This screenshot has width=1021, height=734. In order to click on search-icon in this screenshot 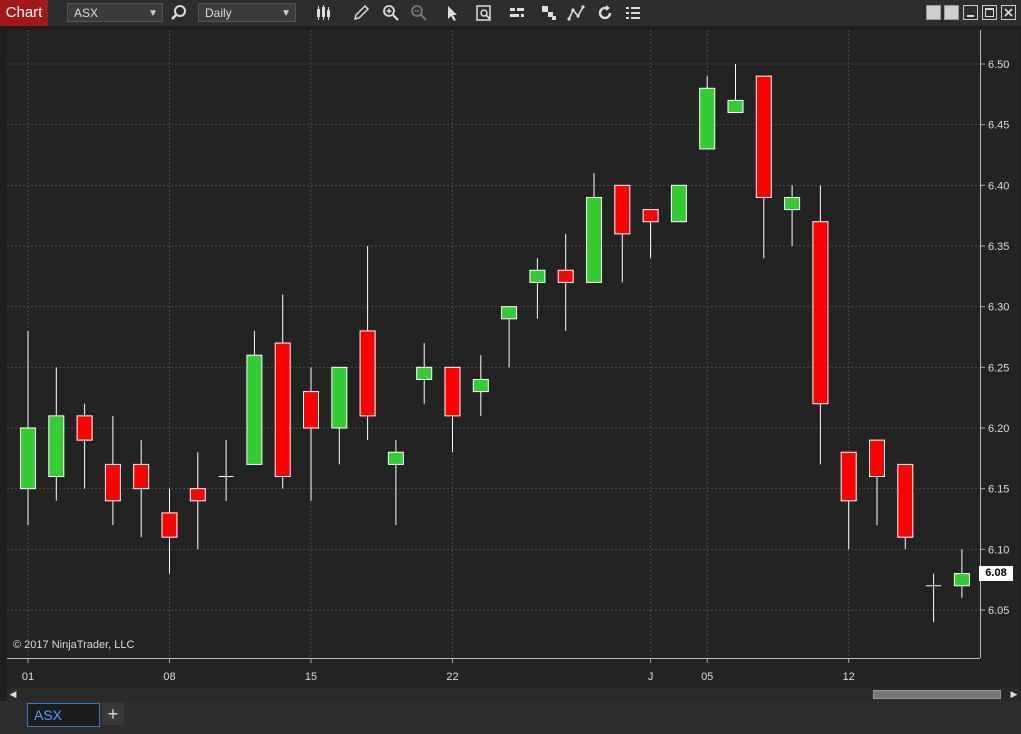, I will do `click(179, 13)`.